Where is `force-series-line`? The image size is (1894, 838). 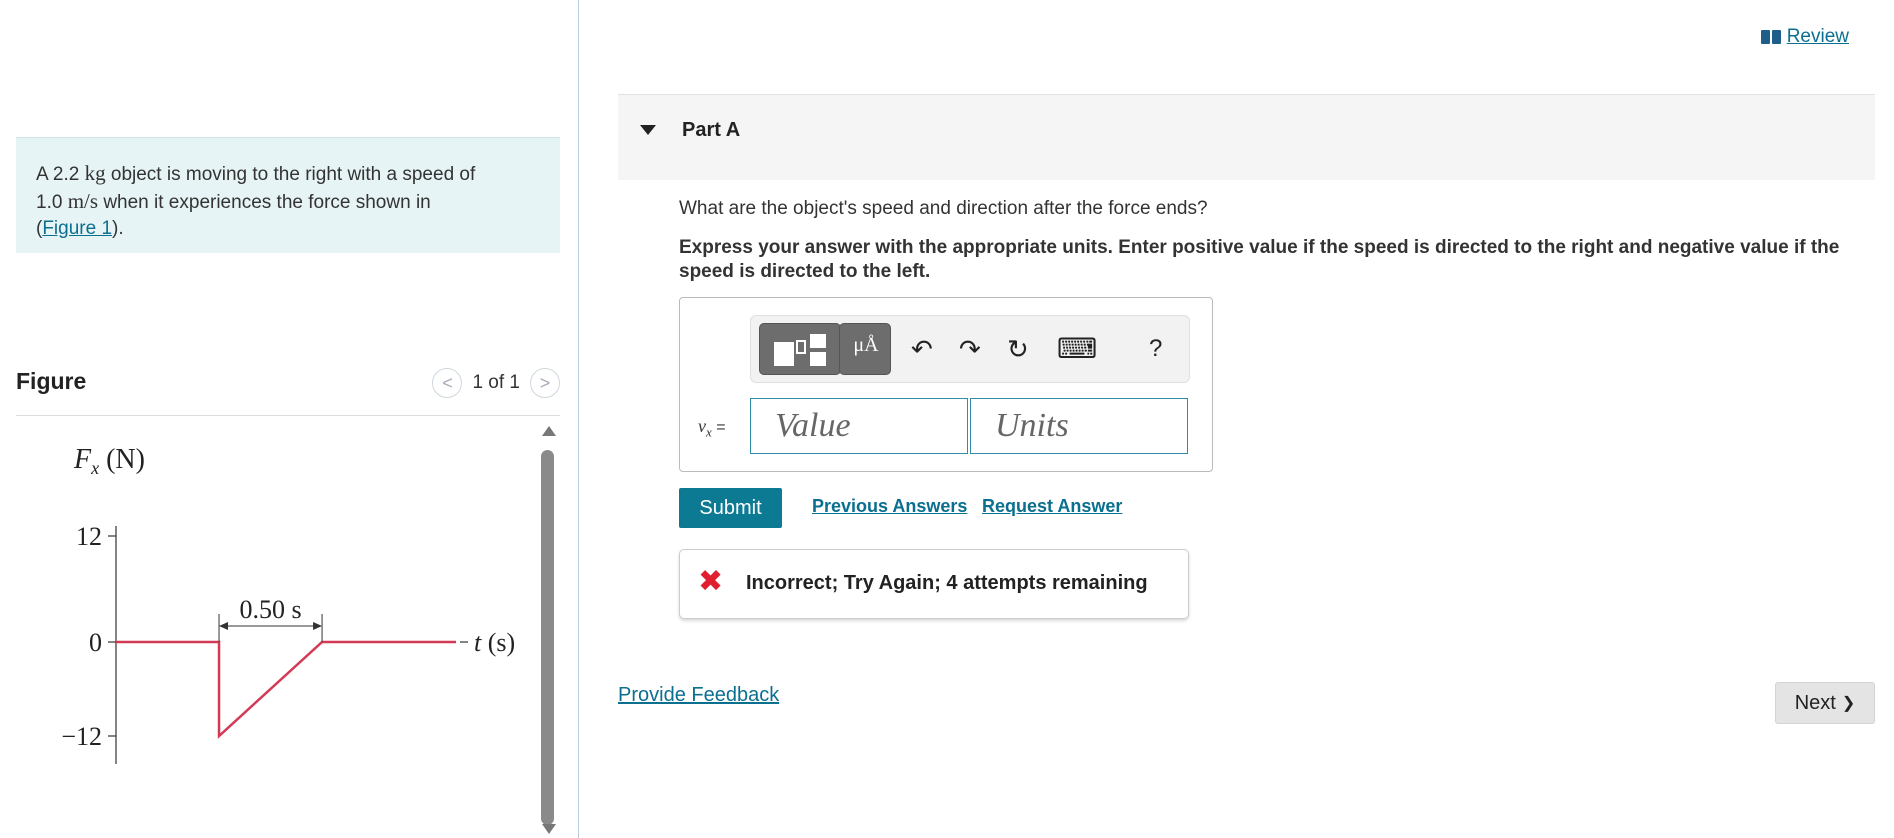 force-series-line is located at coordinates (286, 689).